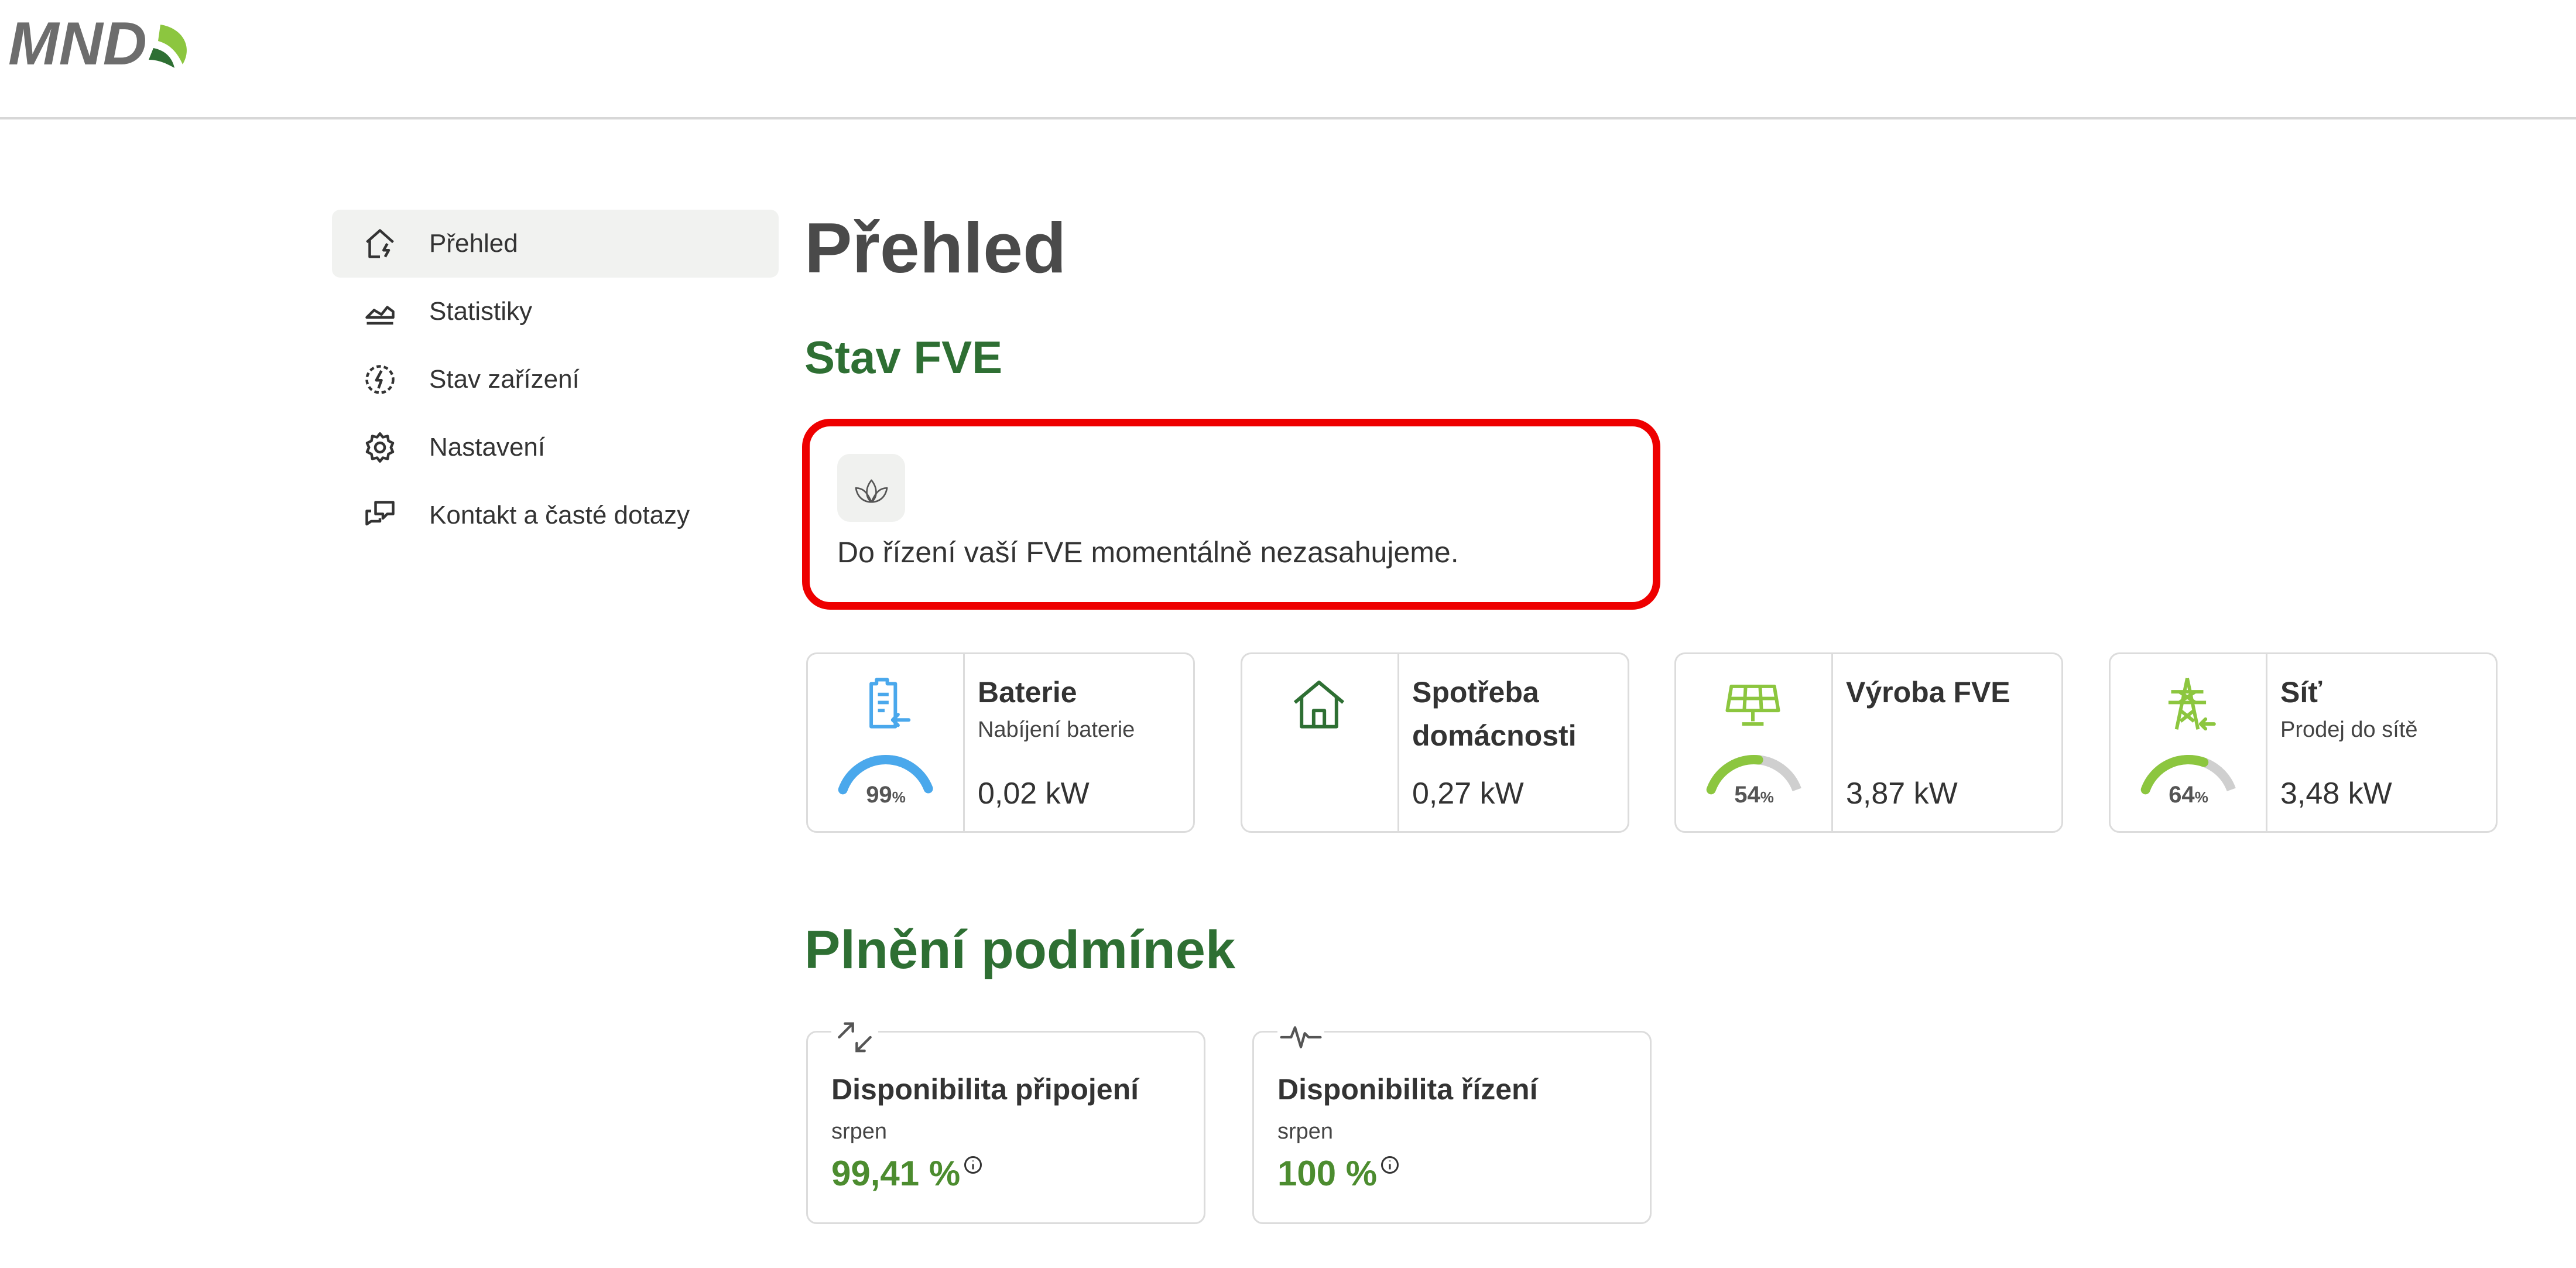  What do you see at coordinates (487, 447) in the screenshot?
I see `sidebar-item-label: Nastavení` at bounding box center [487, 447].